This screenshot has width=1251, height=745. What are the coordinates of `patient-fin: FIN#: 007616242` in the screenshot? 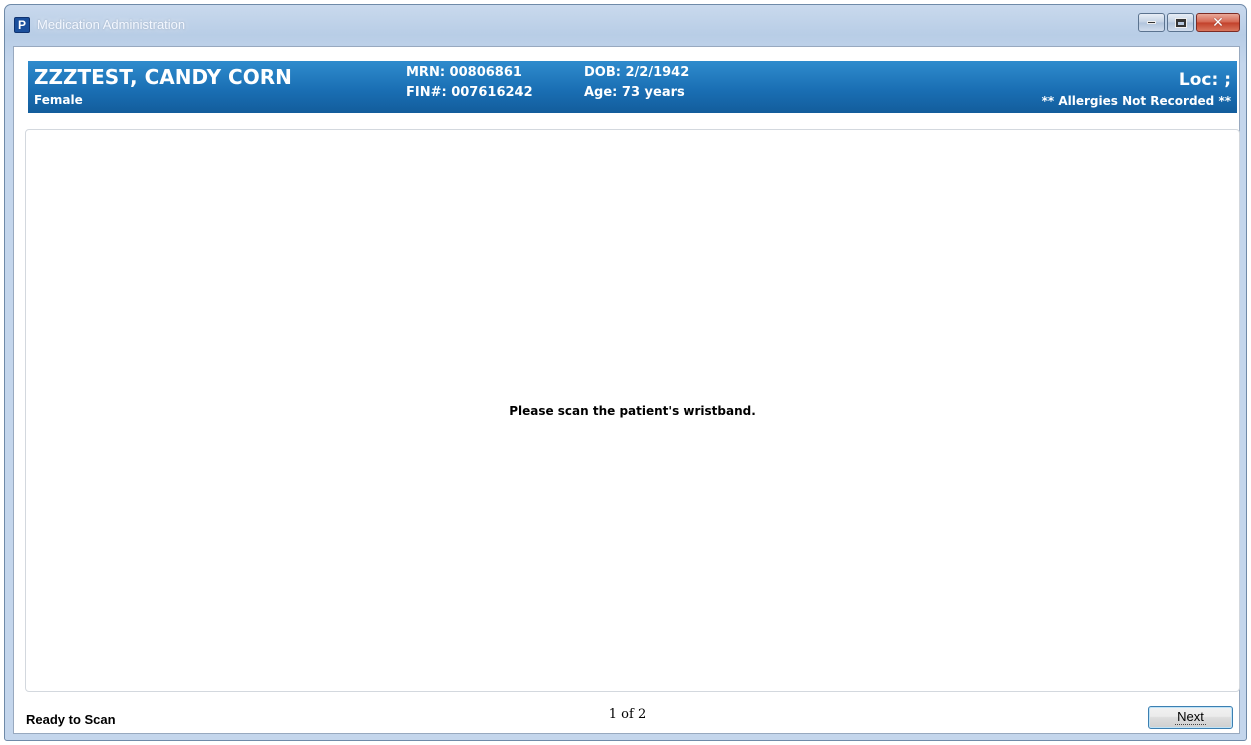 It's located at (469, 92).